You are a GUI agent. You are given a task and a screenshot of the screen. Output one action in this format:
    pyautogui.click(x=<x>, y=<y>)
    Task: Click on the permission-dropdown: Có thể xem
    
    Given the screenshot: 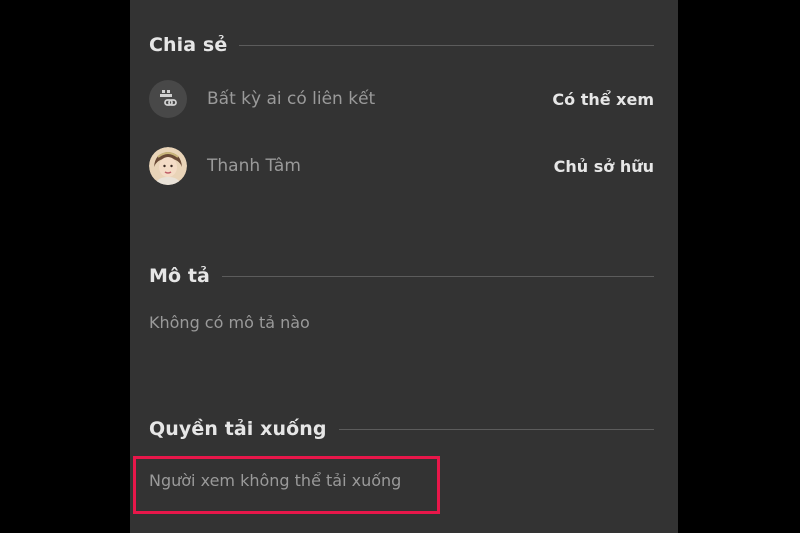 What is the action you would take?
    pyautogui.click(x=603, y=99)
    